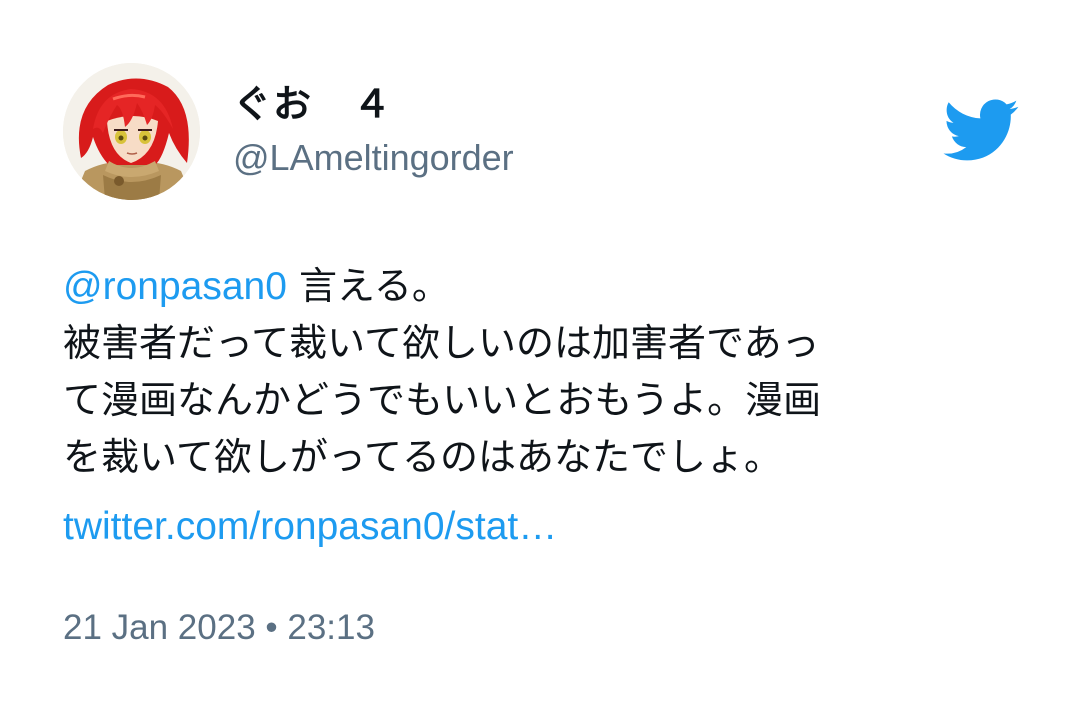 This screenshot has width=1080, height=706. Describe the element at coordinates (373, 158) in the screenshot. I see `author-handle: @LAmeltingorder` at that location.